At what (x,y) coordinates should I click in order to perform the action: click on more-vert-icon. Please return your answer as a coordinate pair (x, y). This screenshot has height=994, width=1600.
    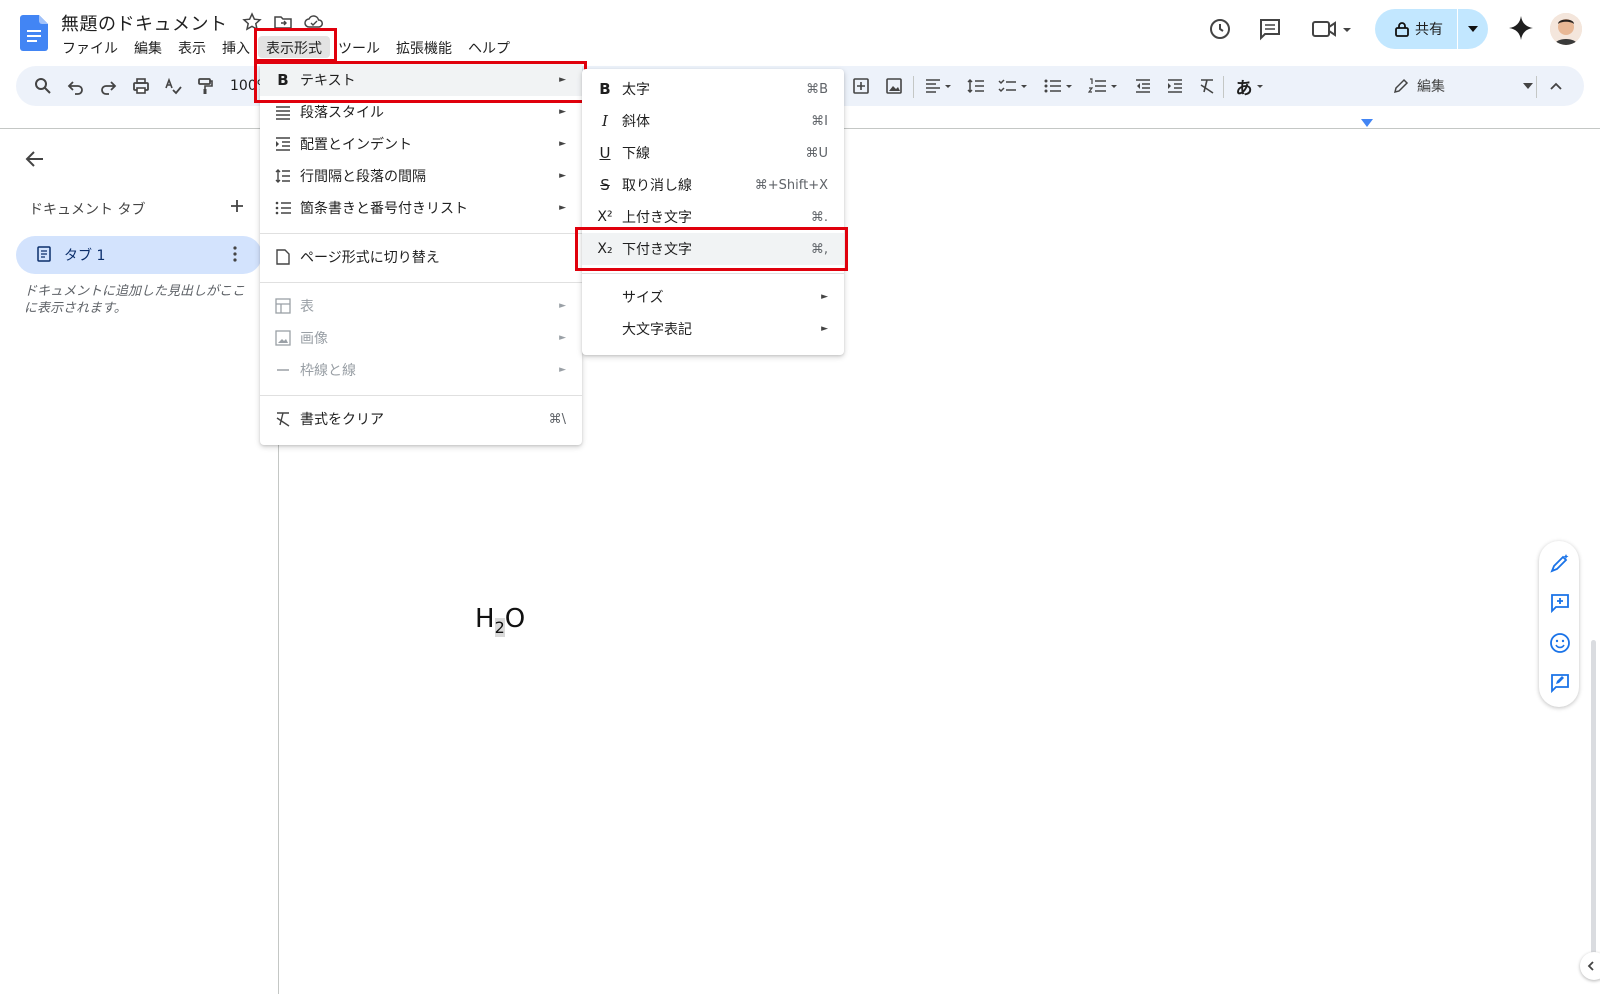
    Looking at the image, I should click on (235, 254).